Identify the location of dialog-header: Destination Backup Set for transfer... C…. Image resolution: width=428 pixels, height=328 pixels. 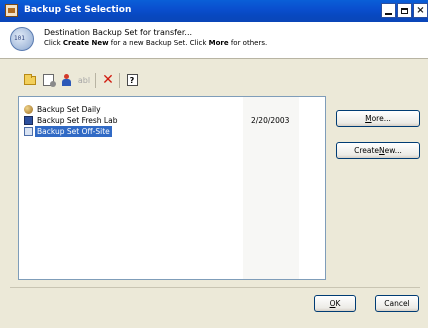
(214, 40).